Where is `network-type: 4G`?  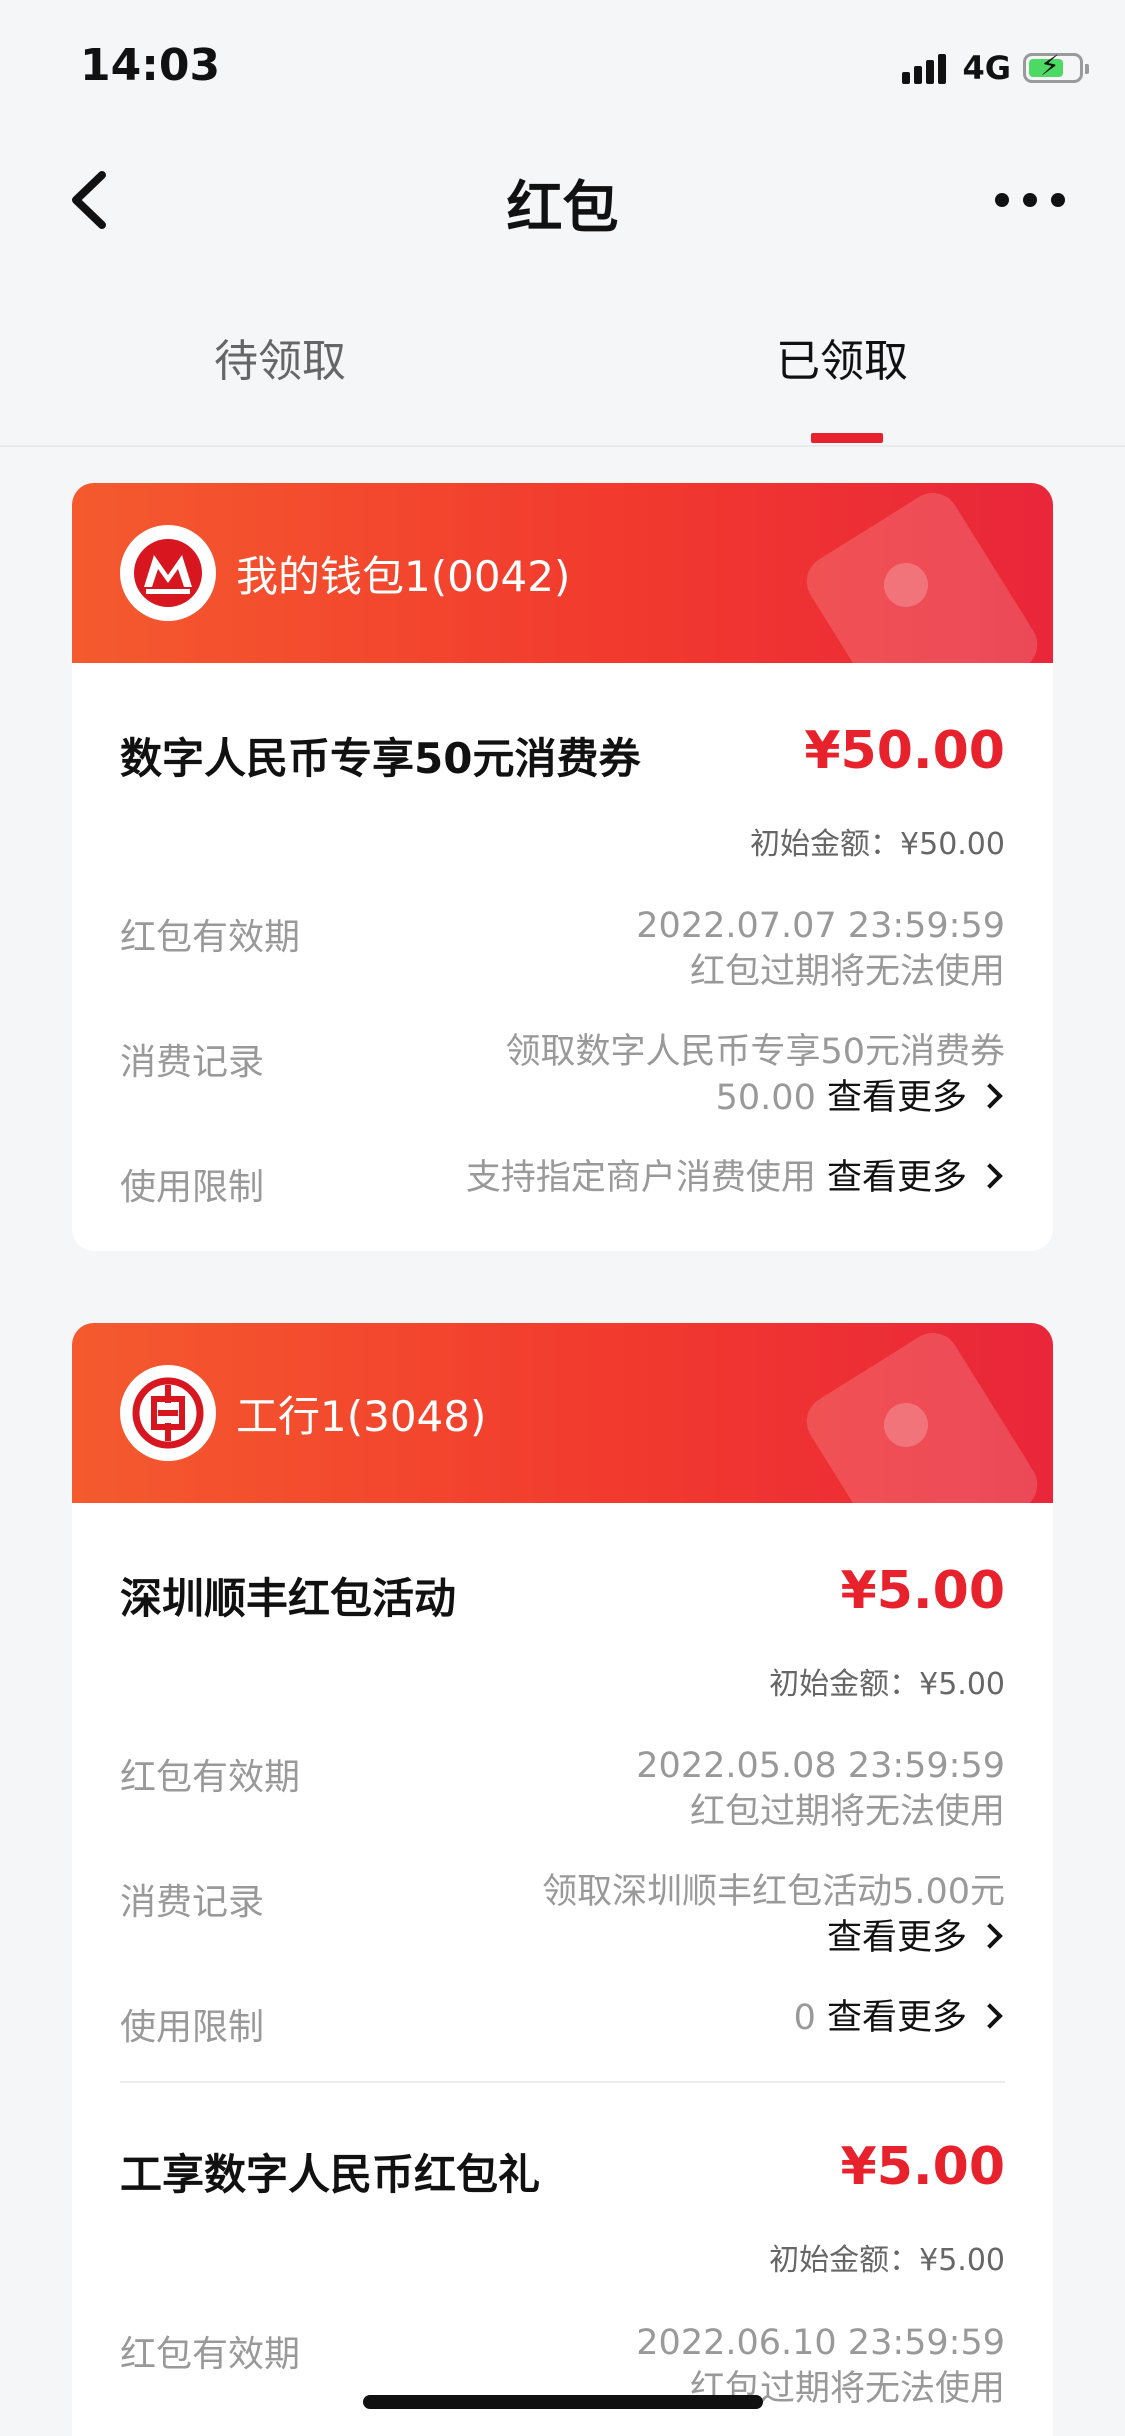 network-type: 4G is located at coordinates (986, 68).